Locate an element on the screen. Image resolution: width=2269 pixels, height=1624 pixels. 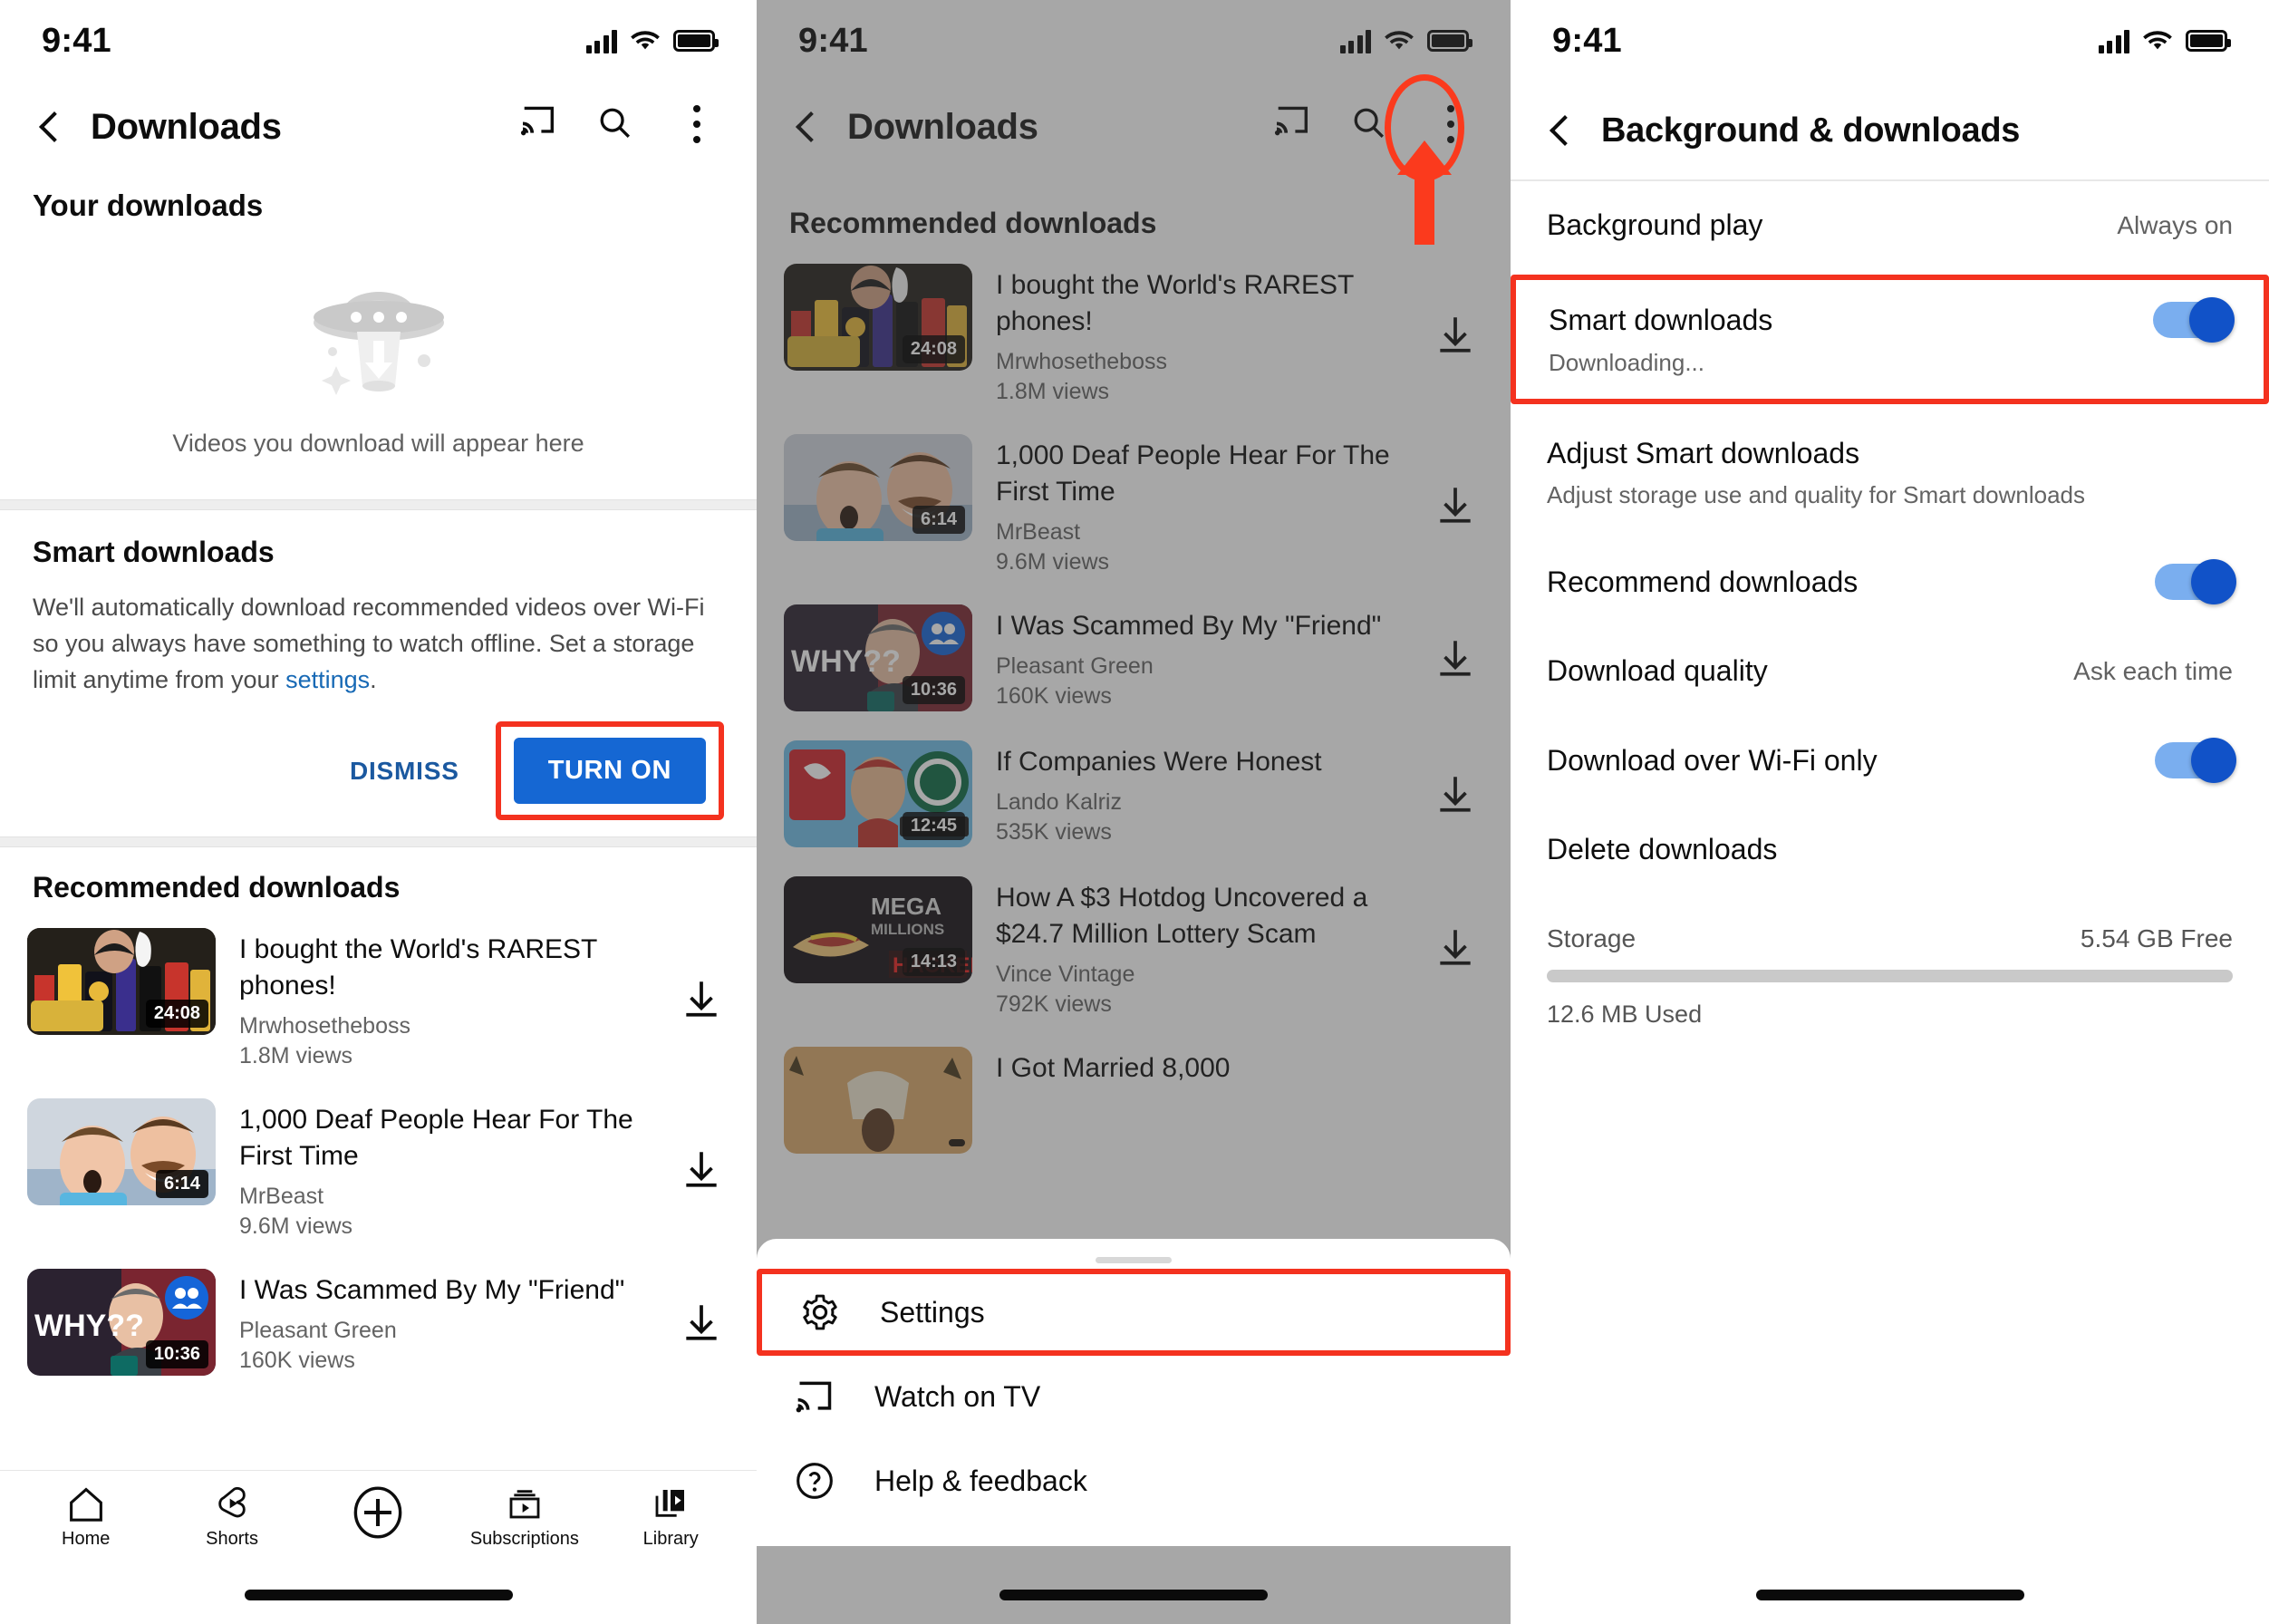
video-views: 160K views is located at coordinates (297, 1360).